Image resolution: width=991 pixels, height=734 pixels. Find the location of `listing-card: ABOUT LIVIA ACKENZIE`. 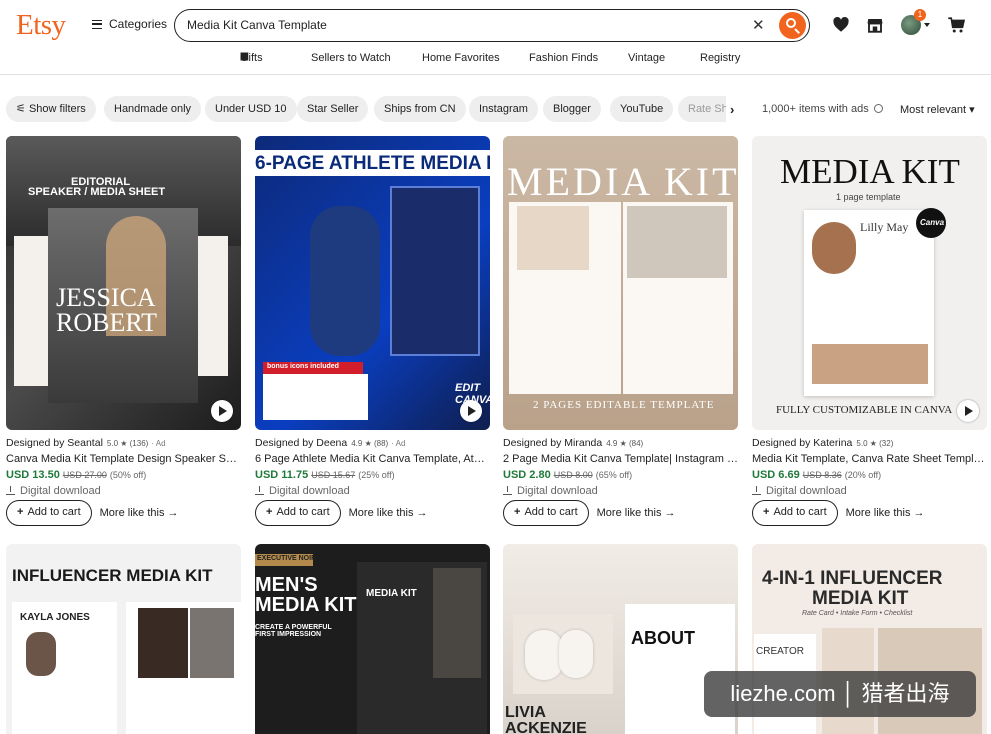

listing-card: ABOUT LIVIA ACKENZIE is located at coordinates (620, 639).